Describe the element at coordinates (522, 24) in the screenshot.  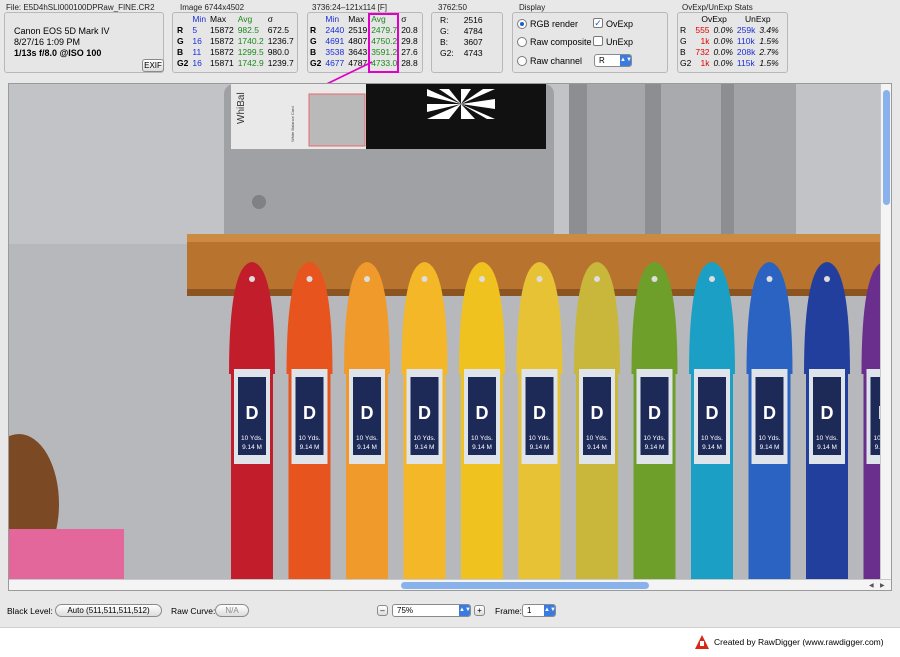
I see `rgb-render-radio` at that location.